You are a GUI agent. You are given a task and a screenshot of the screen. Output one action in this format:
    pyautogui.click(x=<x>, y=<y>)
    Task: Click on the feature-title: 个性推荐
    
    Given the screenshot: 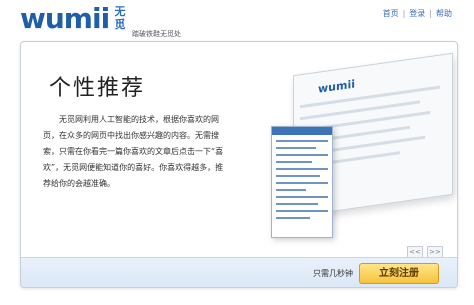 What is the action you would take?
    pyautogui.click(x=97, y=88)
    